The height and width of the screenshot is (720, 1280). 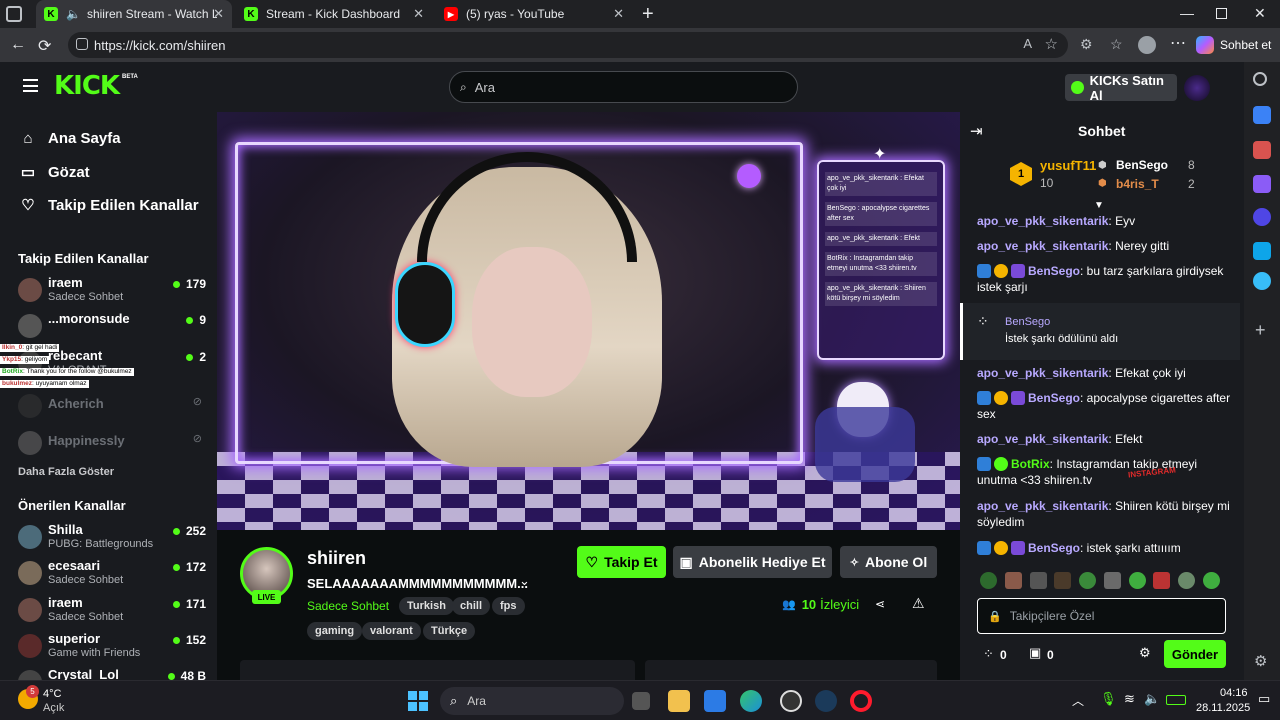 I want to click on recommended-channel-crystal: Crystal_Lol 48 B, so click(x=113, y=673).